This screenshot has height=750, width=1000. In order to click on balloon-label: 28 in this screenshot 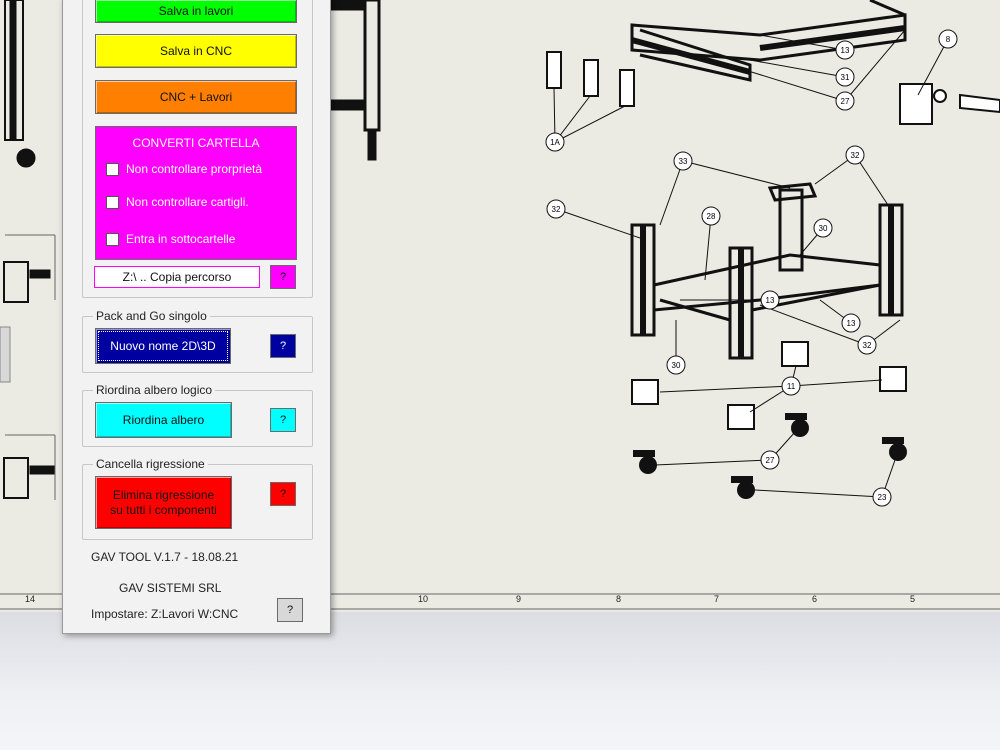, I will do `click(711, 216)`.